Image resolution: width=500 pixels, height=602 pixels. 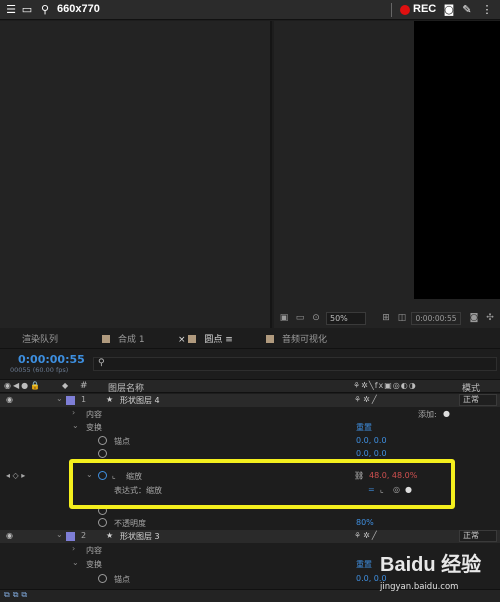 What do you see at coordinates (11, 10) in the screenshot?
I see `menu-icon: ☰` at bounding box center [11, 10].